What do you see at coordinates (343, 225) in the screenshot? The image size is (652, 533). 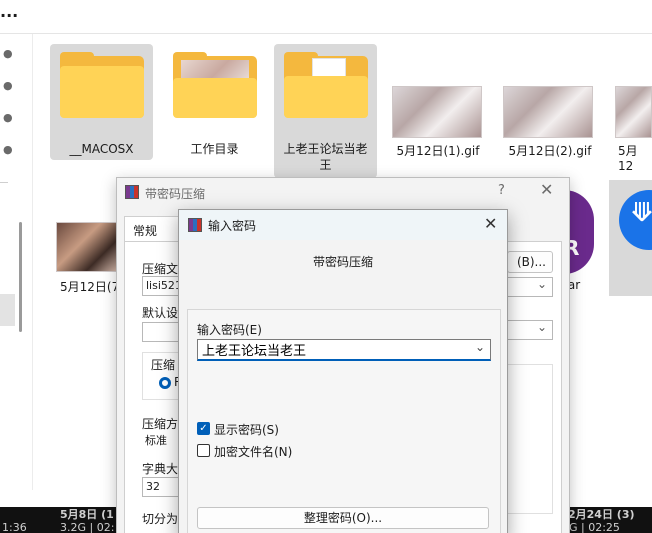 I see `dialog-titlebar: 输入密码 ✕` at bounding box center [343, 225].